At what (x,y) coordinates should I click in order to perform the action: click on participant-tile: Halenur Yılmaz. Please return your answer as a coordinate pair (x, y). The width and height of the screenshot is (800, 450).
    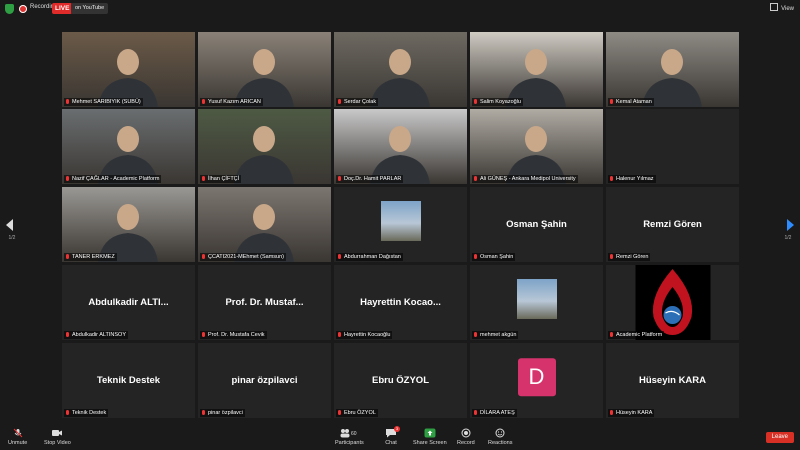
    Looking at the image, I should click on (672, 146).